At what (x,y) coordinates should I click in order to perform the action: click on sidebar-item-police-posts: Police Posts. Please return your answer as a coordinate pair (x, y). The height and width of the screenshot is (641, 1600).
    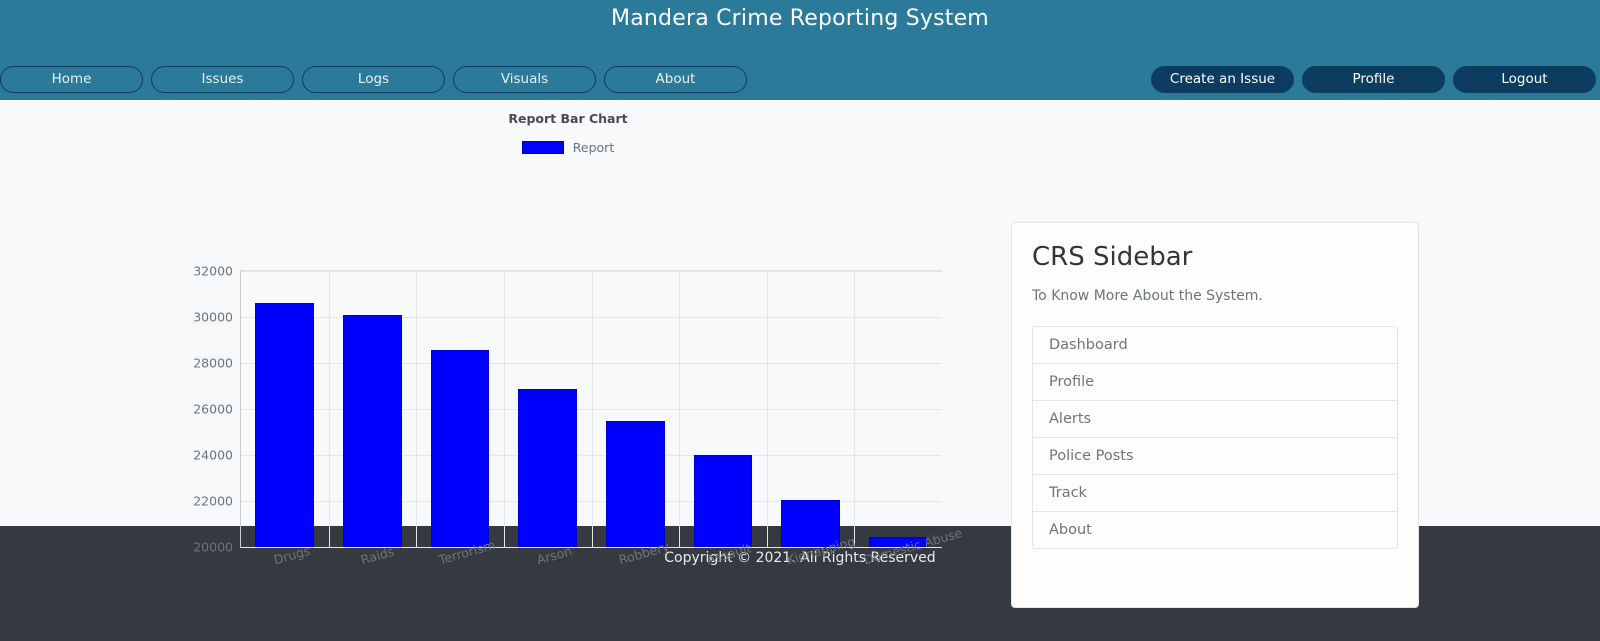
    Looking at the image, I should click on (1215, 456).